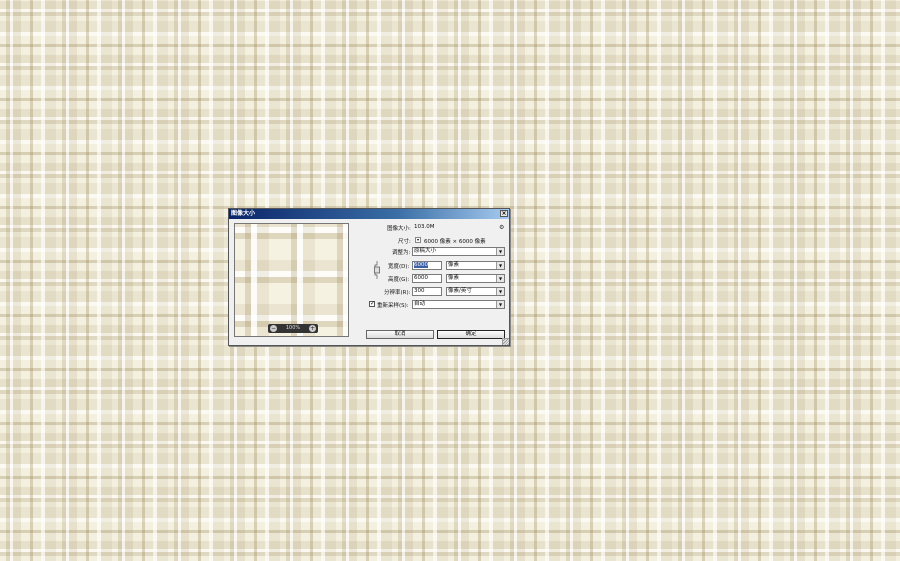 This screenshot has height=561, width=900. Describe the element at coordinates (475, 291) in the screenshot. I see `resolution-unit-select: 像素/英寸 ▼` at that location.